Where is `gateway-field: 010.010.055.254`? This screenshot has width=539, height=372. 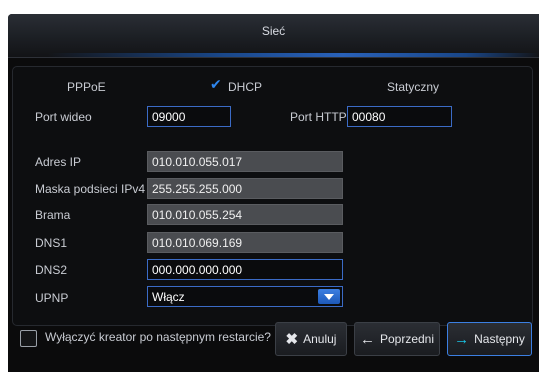 gateway-field: 010.010.055.254 is located at coordinates (245, 214).